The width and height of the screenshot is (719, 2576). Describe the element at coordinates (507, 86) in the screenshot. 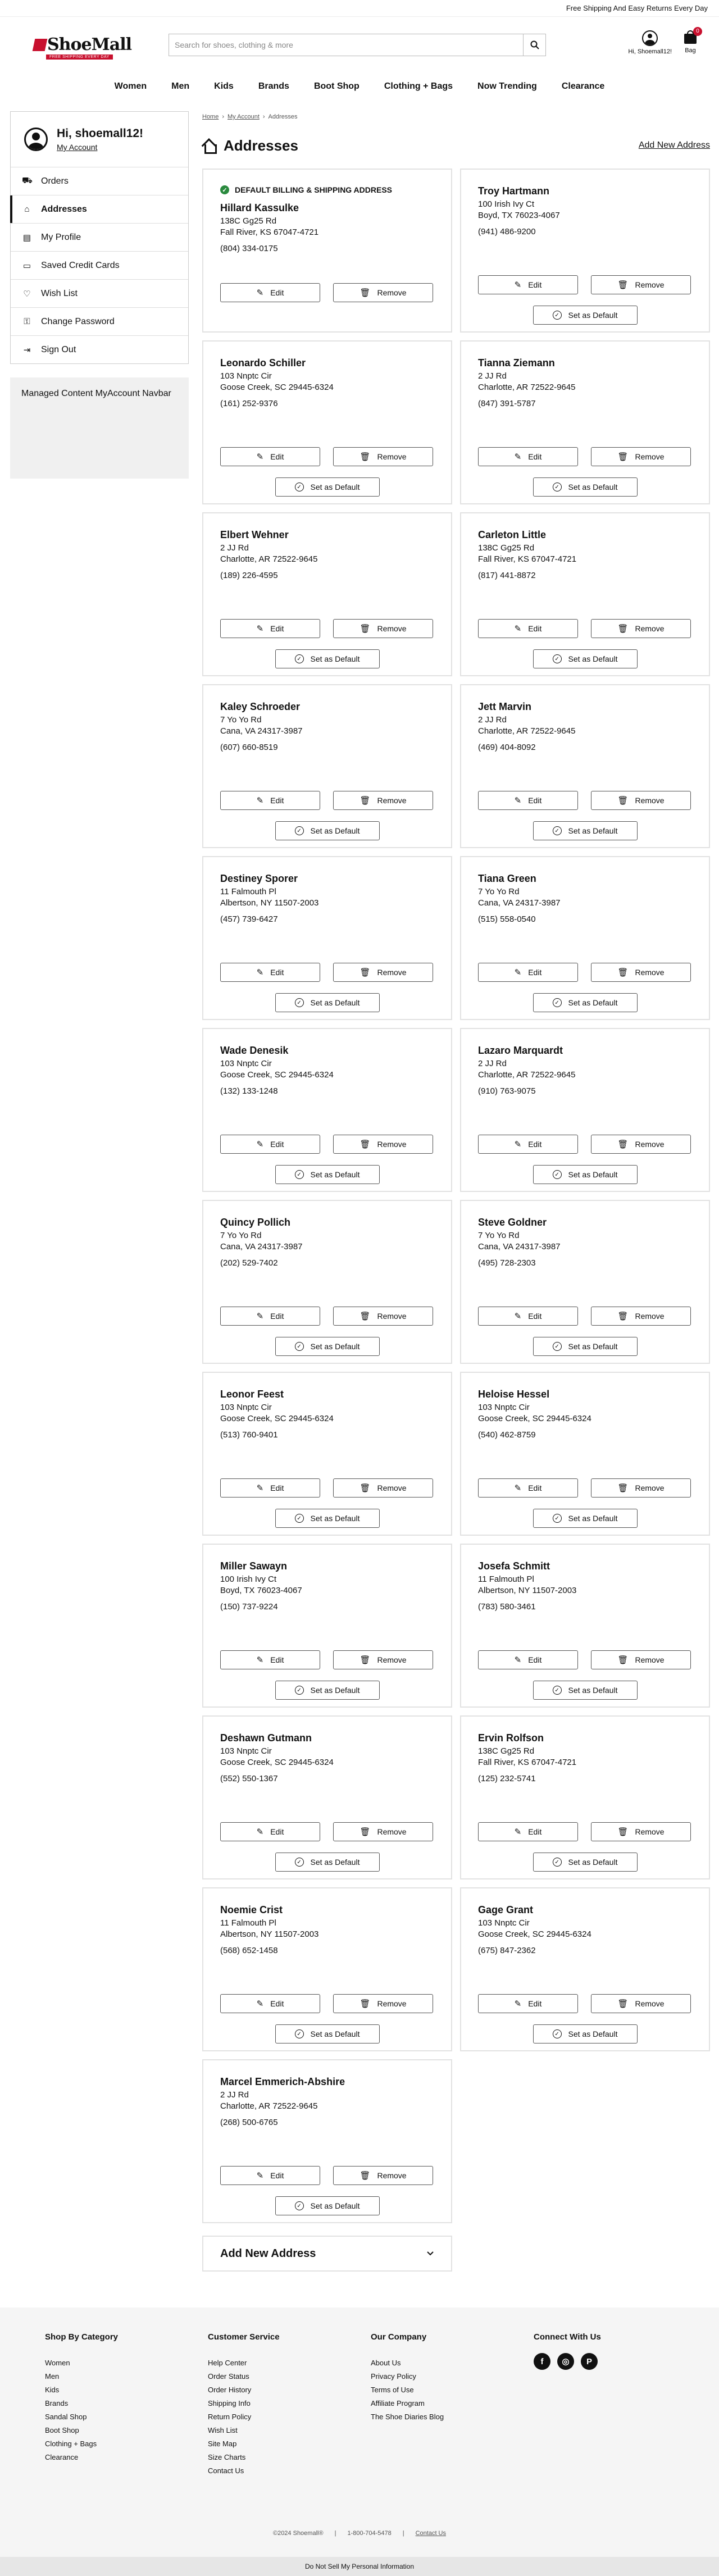

I see `nav-now-trending: Now Trending` at that location.